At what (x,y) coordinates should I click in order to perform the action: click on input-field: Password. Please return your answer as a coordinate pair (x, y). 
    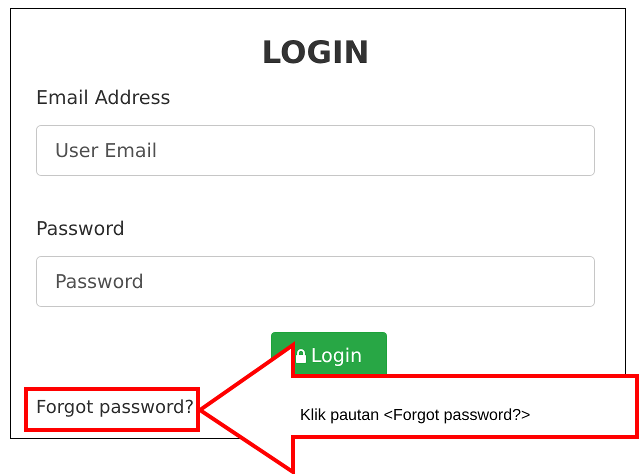
    Looking at the image, I should click on (315, 281).